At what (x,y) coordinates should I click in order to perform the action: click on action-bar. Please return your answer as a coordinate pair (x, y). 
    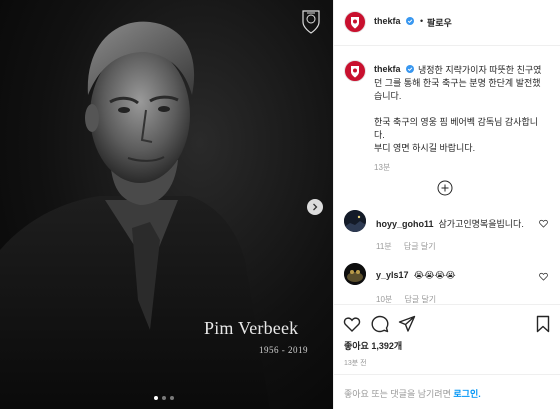
    Looking at the image, I should click on (447, 324).